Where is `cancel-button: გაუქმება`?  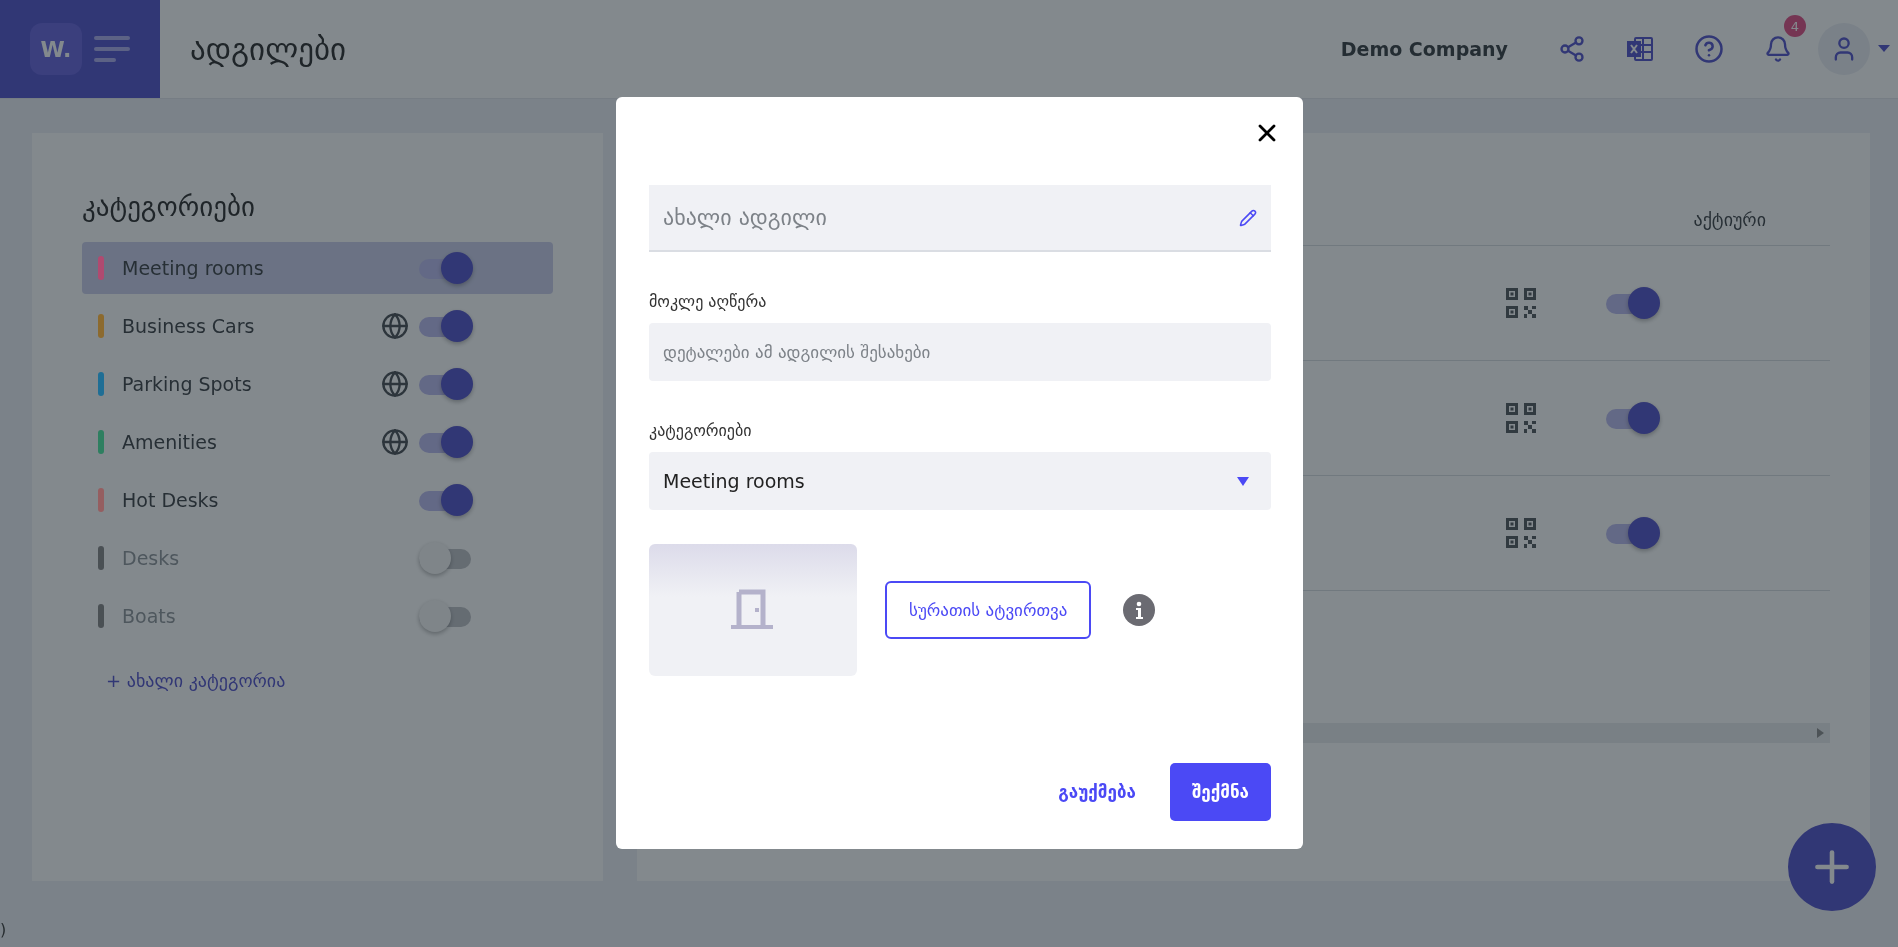
cancel-button: გაუქმება is located at coordinates (1097, 792).